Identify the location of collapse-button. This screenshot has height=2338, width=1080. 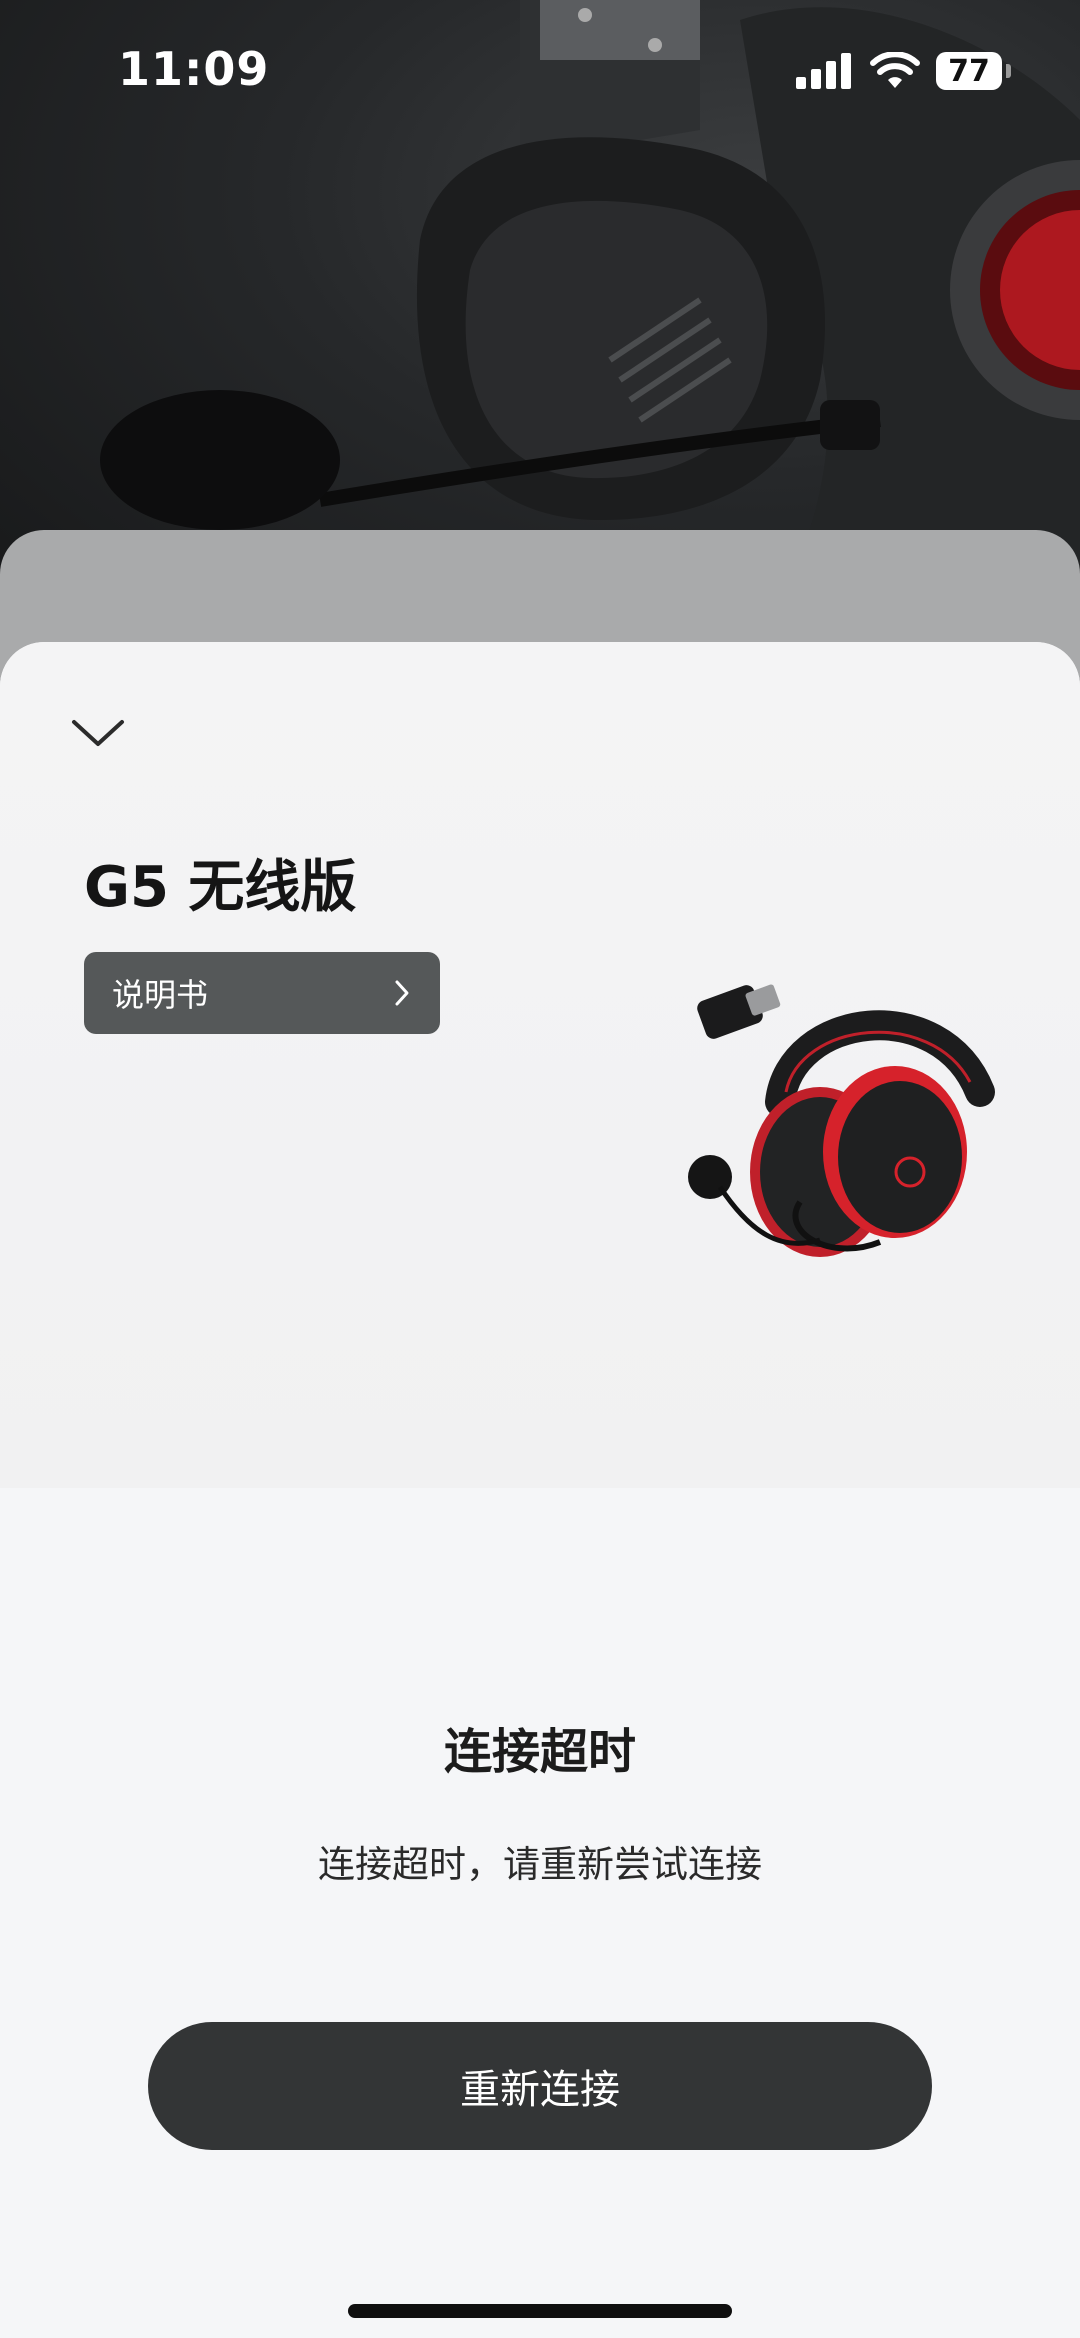
(98, 732).